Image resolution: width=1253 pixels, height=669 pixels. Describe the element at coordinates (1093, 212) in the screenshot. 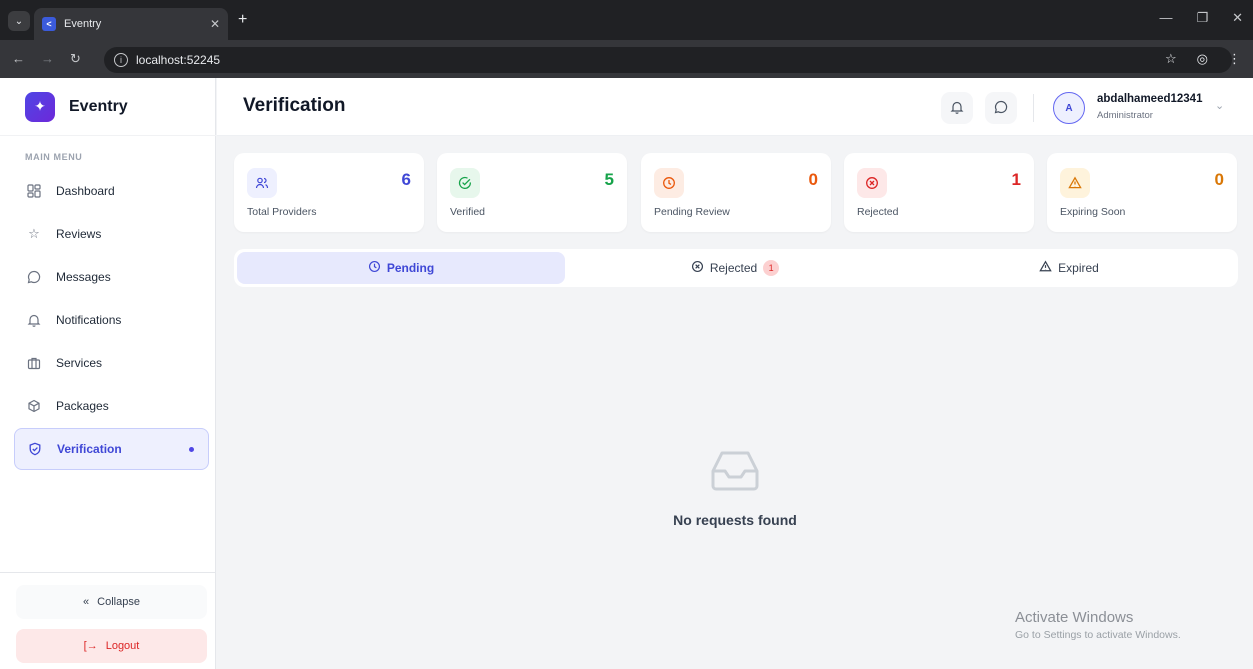

I see `stat-label: Expiring Soon` at that location.